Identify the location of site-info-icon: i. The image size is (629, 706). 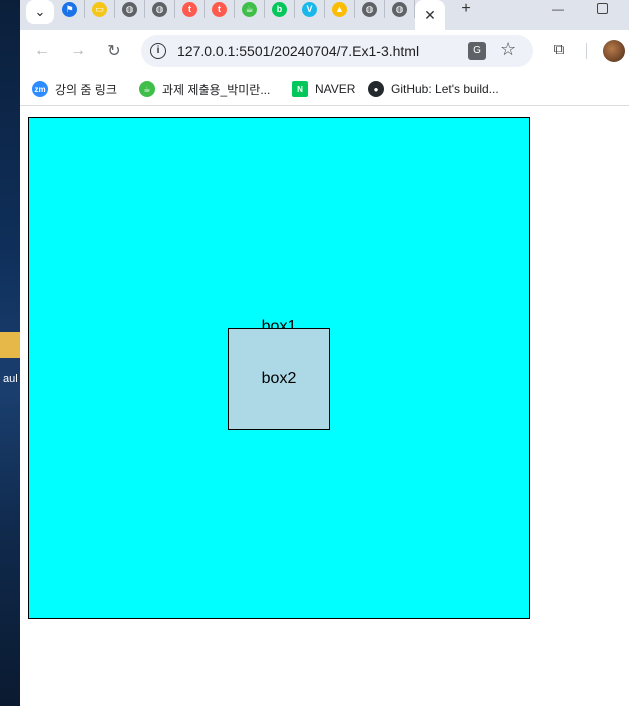
(158, 51).